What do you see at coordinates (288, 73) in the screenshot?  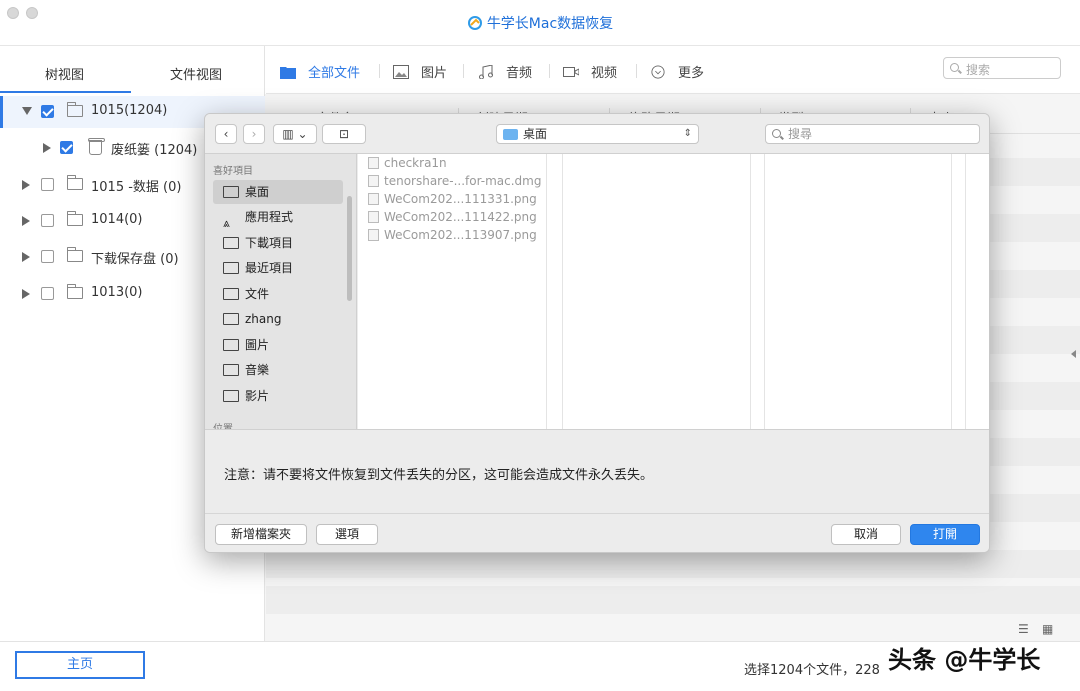 I see `folder-filled-icon` at bounding box center [288, 73].